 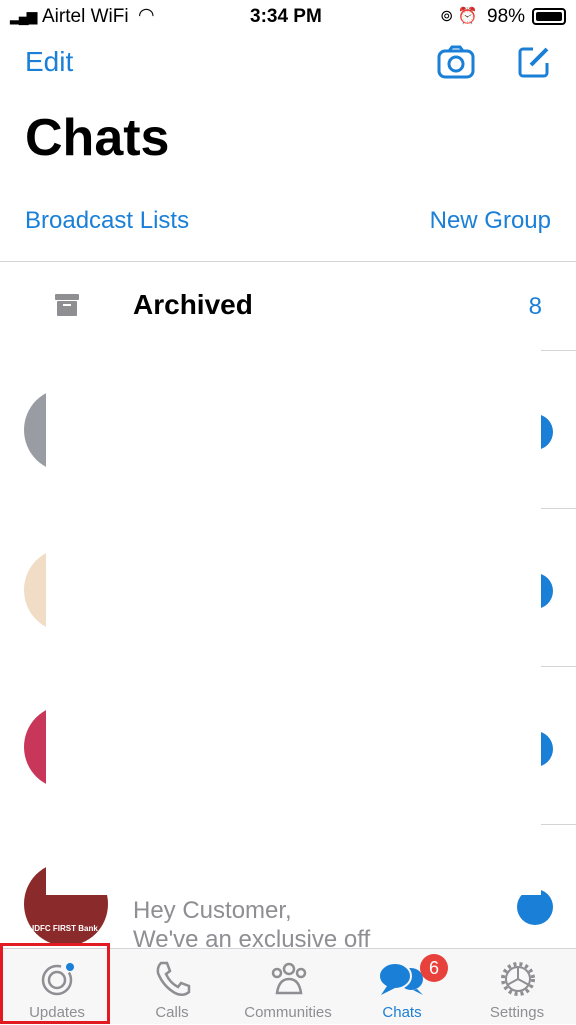 What do you see at coordinates (146, 15) in the screenshot?
I see `wifi-icon: ◠` at bounding box center [146, 15].